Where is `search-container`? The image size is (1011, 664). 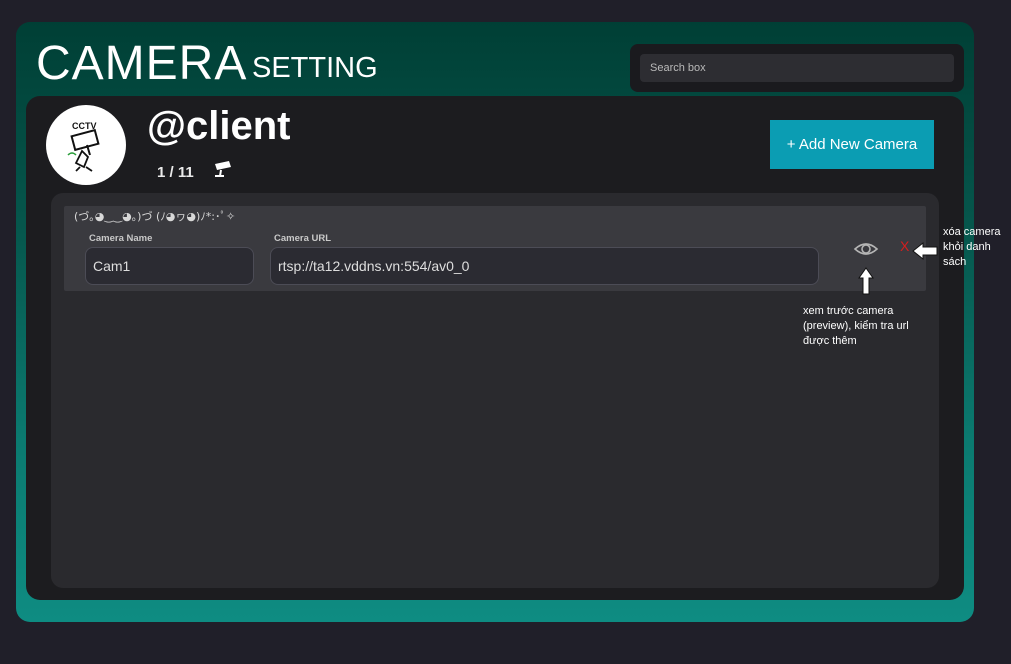 search-container is located at coordinates (797, 68).